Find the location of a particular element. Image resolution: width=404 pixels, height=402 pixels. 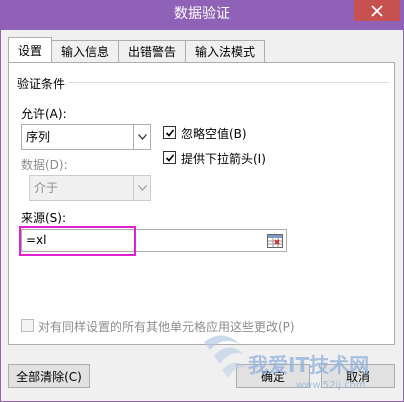

ignore-blank-label: 忽略空值(B) is located at coordinates (214, 133).